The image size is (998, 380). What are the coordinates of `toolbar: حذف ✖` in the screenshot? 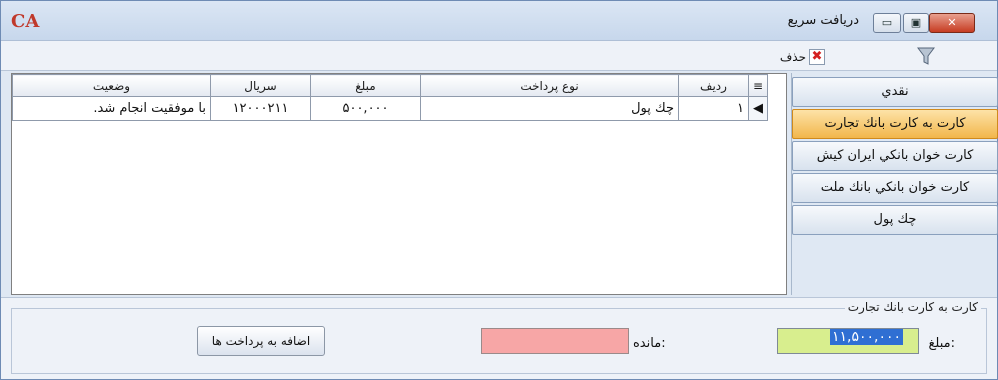 It's located at (499, 56).